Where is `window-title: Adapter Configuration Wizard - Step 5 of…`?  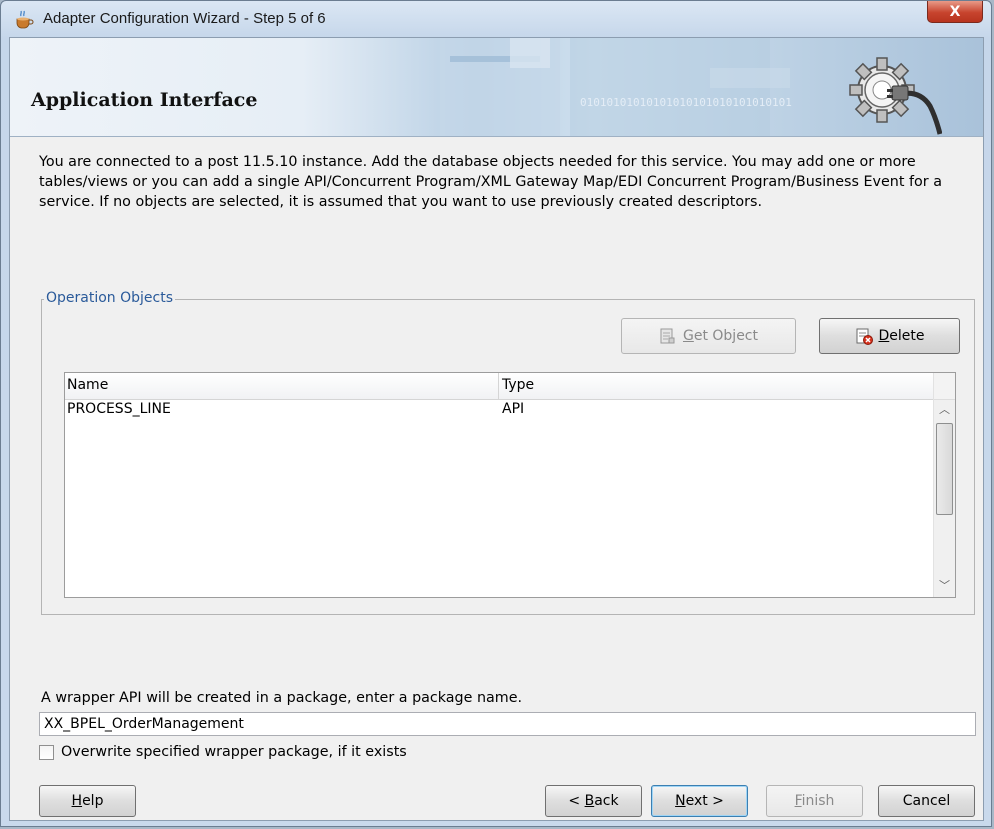 window-title: Adapter Configuration Wizard - Step 5 of… is located at coordinates (184, 18).